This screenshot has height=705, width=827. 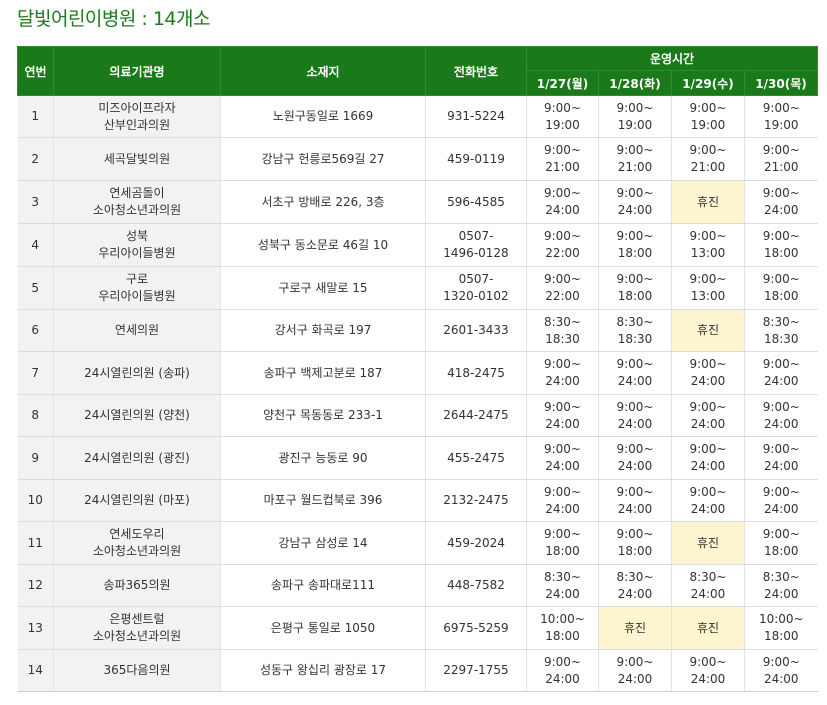 What do you see at coordinates (323, 245) in the screenshot?
I see `cell-address: 성북구 동소문로 46길 10` at bounding box center [323, 245].